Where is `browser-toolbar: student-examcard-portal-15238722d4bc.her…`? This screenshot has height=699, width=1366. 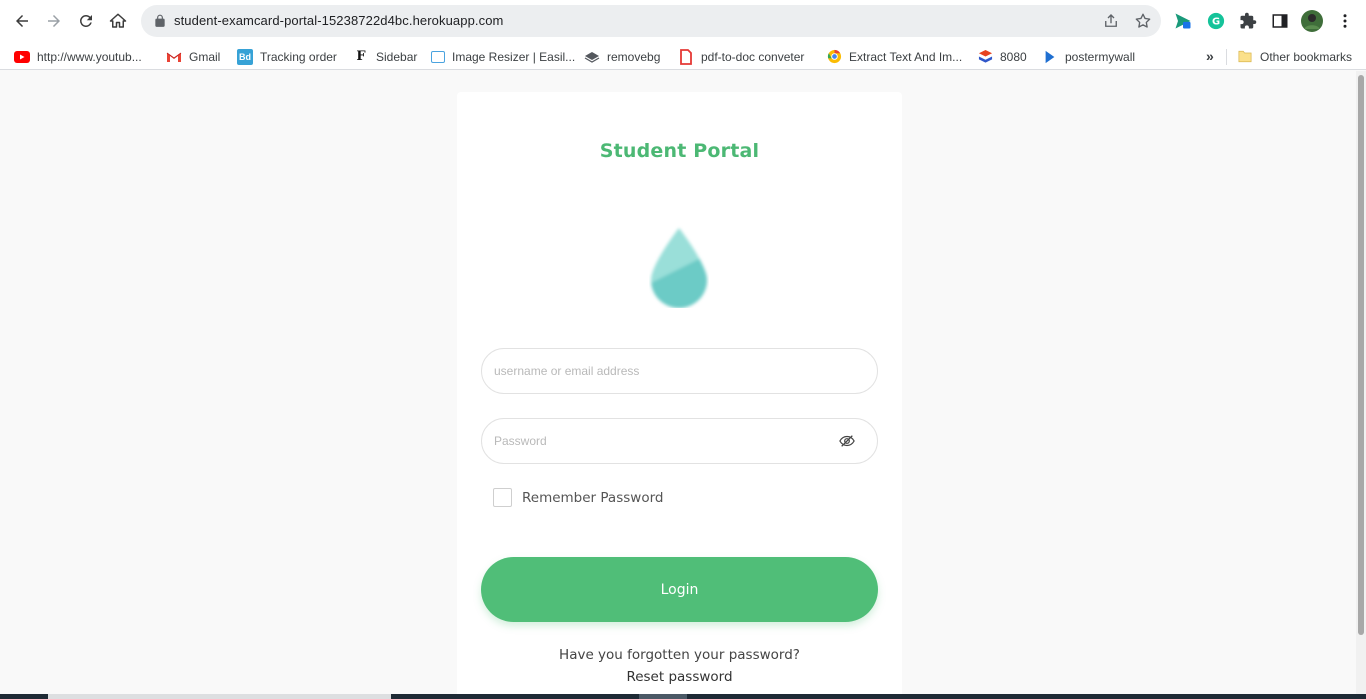
browser-toolbar: student-examcard-portal-15238722d4bc.her… is located at coordinates (683, 21).